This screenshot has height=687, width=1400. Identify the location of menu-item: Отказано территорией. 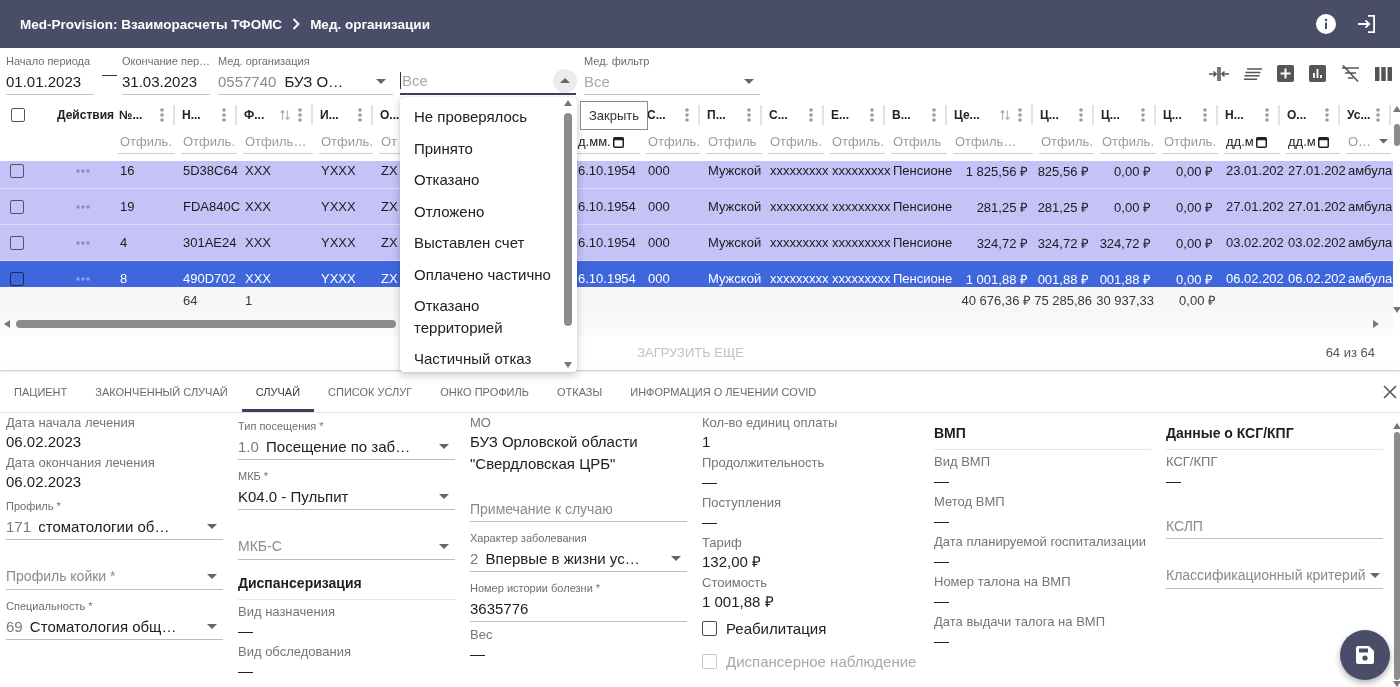
(488, 316).